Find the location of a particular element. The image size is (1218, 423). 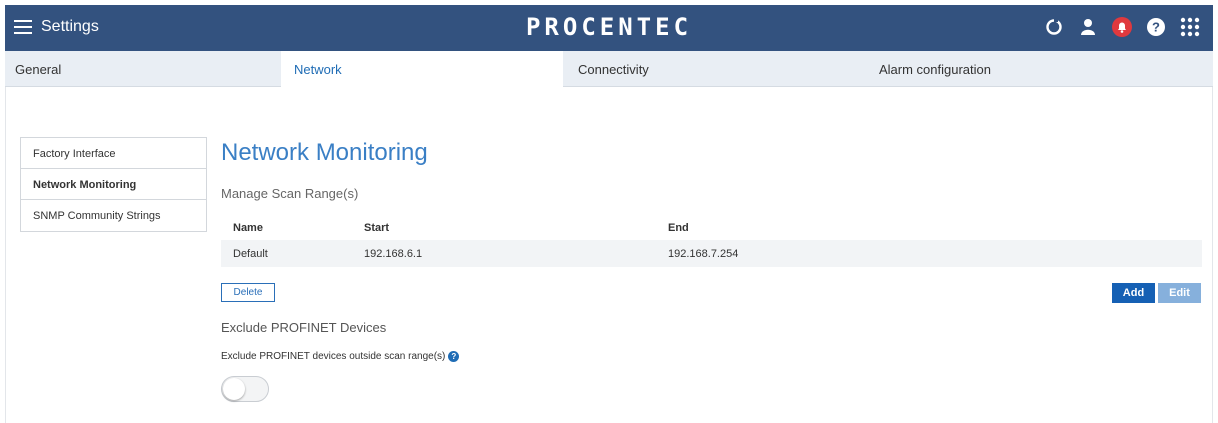

toggle-knob is located at coordinates (234, 389).